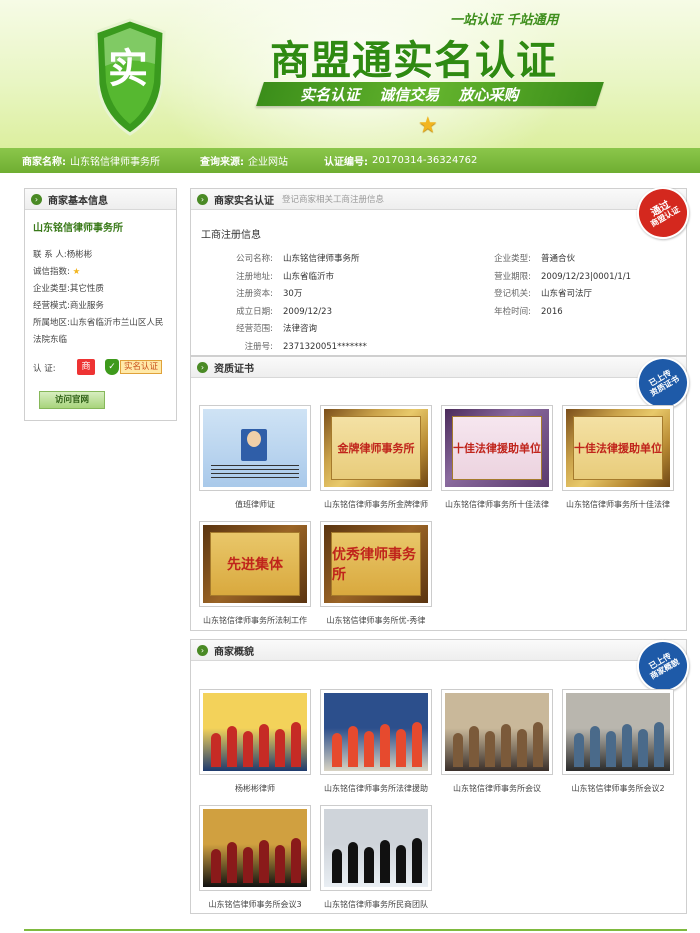 The height and width of the screenshot is (933, 700). I want to click on panel-header: › 商家实名认证 登记商家相关工商注册信息, so click(438, 199).